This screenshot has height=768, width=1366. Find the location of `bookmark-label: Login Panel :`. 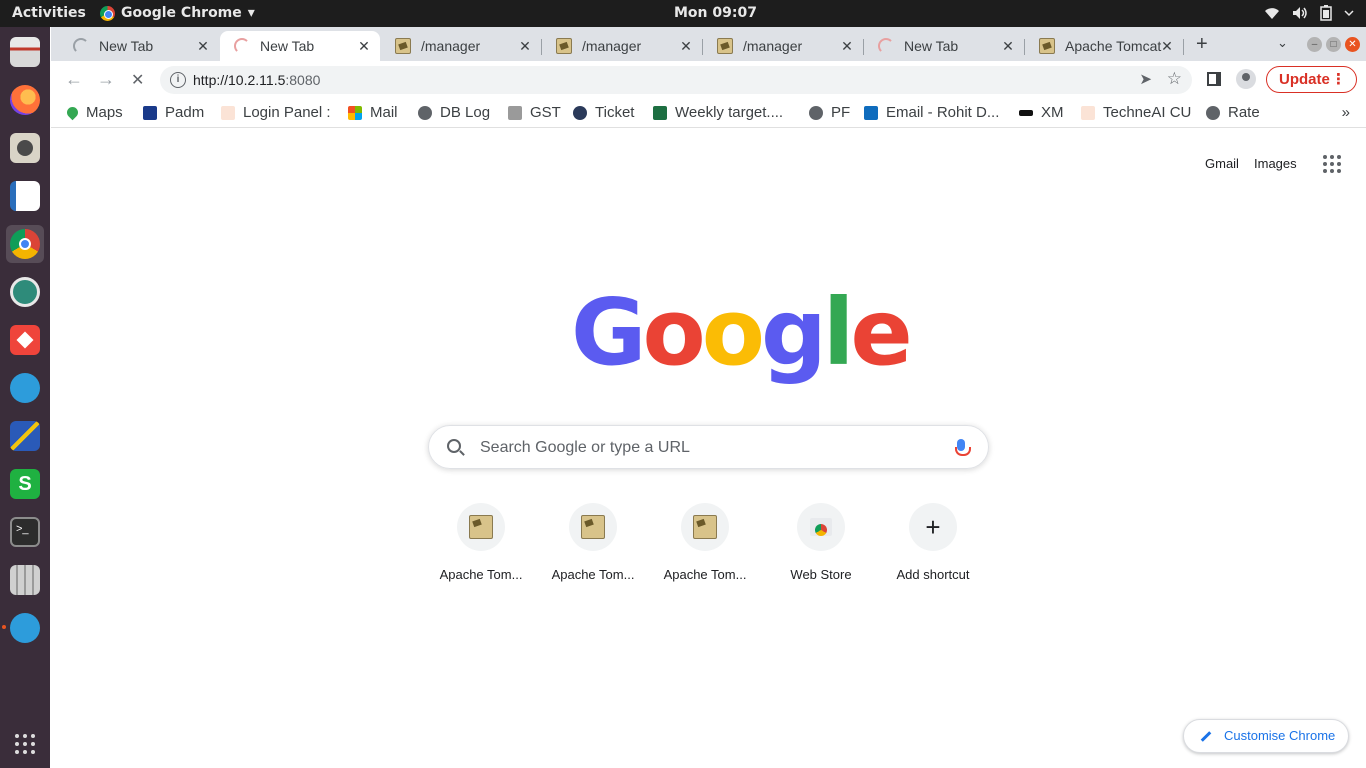

bookmark-label: Login Panel : is located at coordinates (287, 112).